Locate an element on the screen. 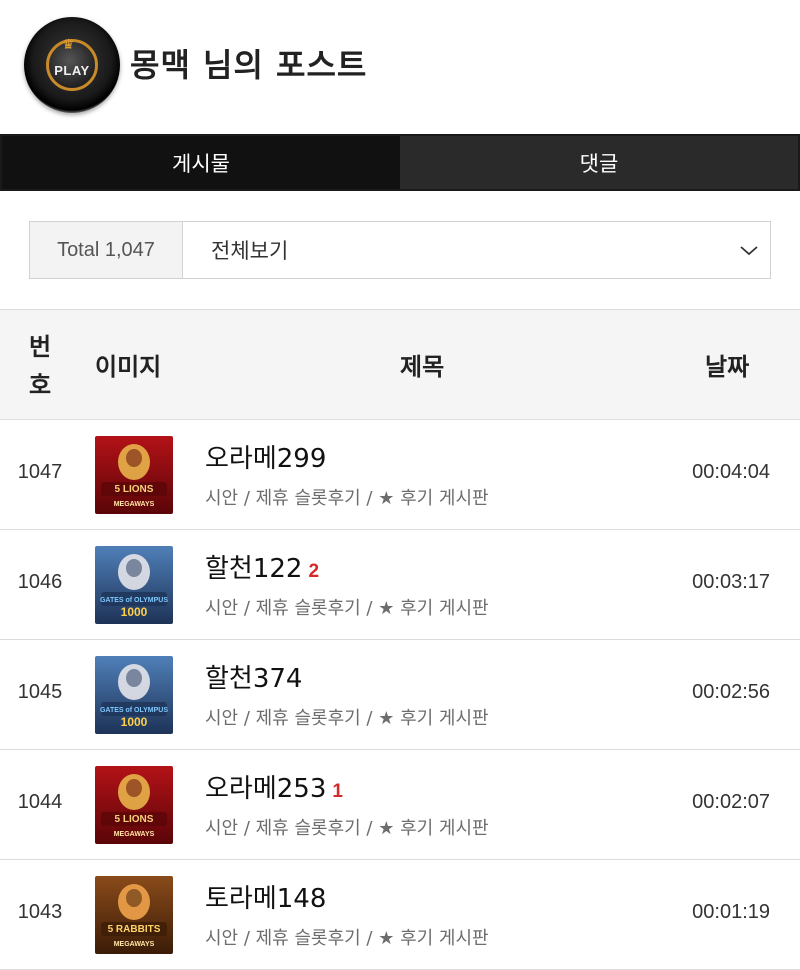 The width and height of the screenshot is (800, 970). game-artwork: 5 RABBITS MEGAWAYS is located at coordinates (134, 915).